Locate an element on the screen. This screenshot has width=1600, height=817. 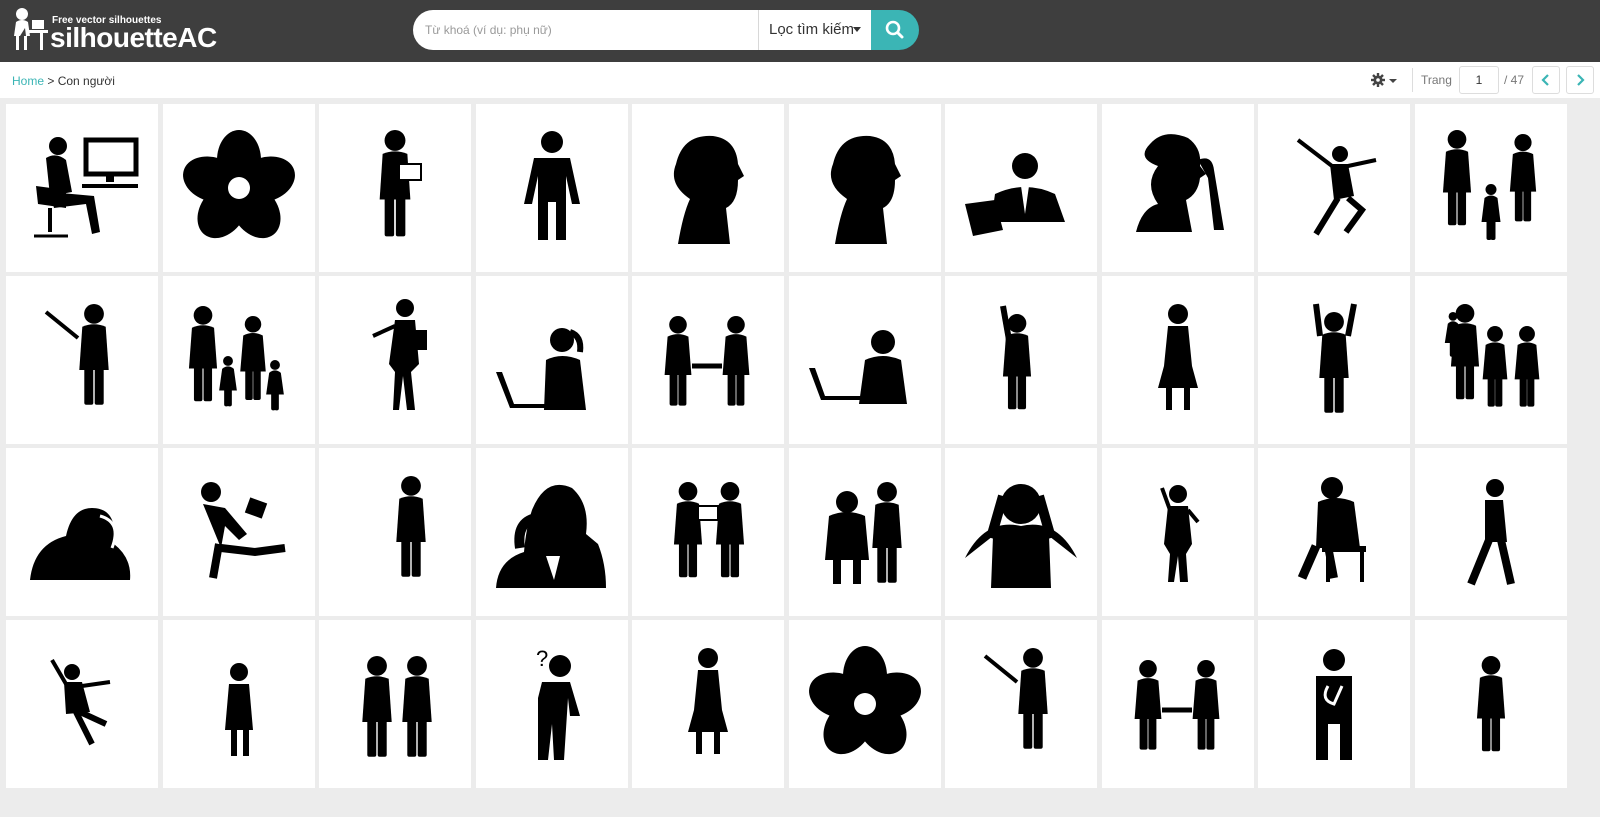
walking-boy-silhouette-icon is located at coordinates (1490, 532).